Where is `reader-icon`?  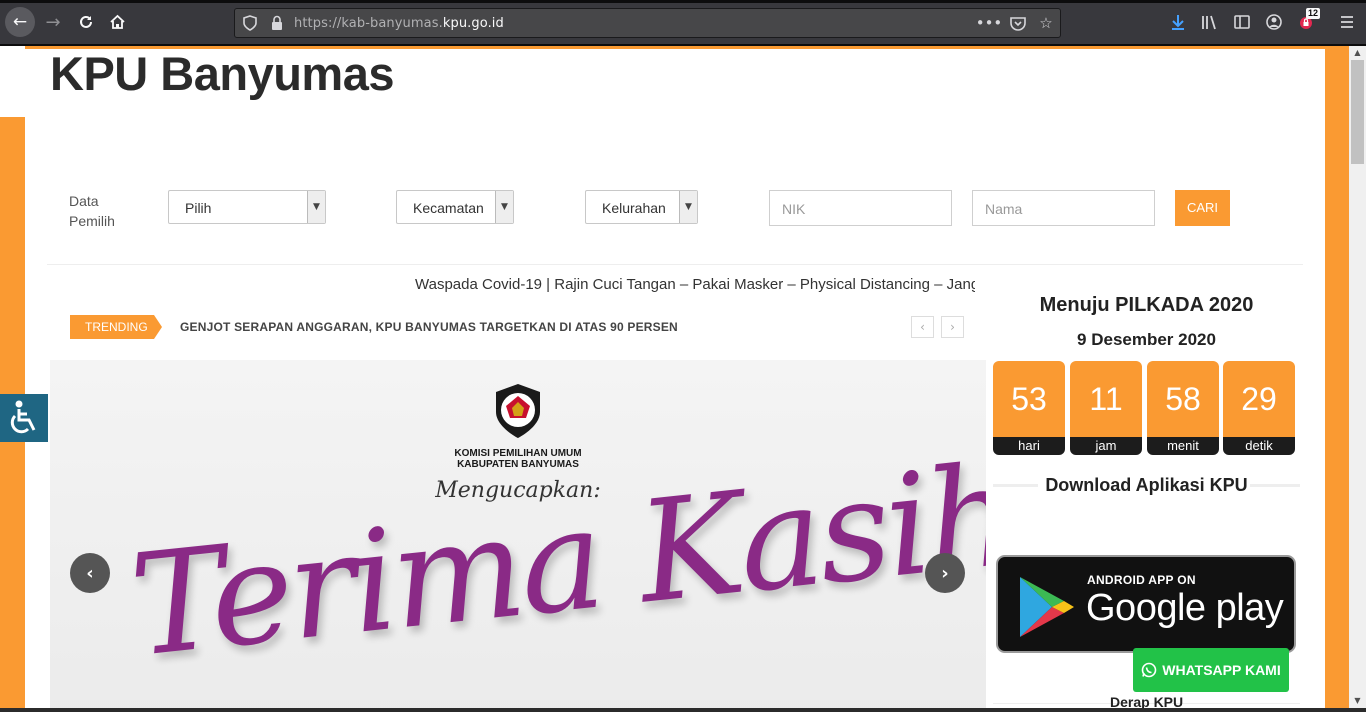
reader-icon is located at coordinates (1242, 22).